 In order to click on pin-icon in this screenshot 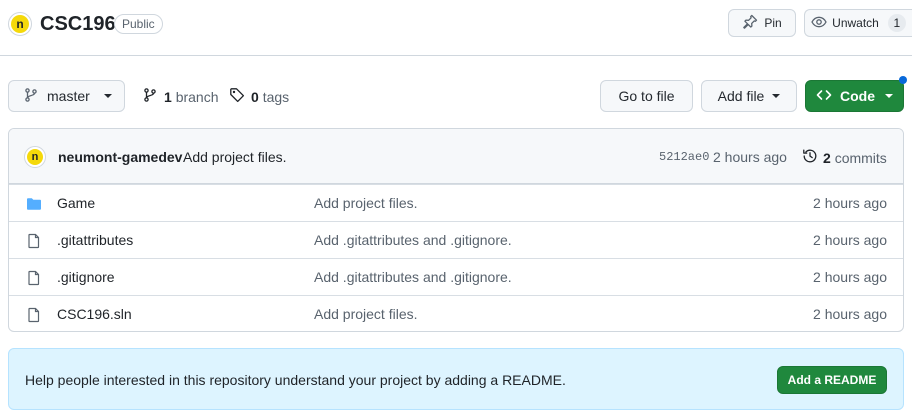, I will do `click(750, 23)`.